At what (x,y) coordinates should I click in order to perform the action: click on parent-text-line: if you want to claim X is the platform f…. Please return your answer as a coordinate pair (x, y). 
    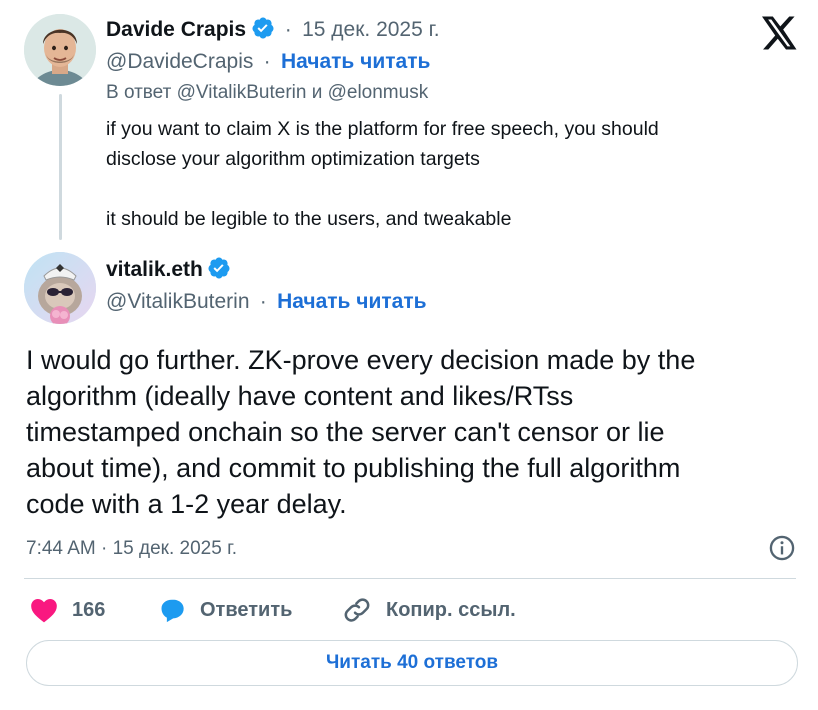
    Looking at the image, I should click on (382, 129).